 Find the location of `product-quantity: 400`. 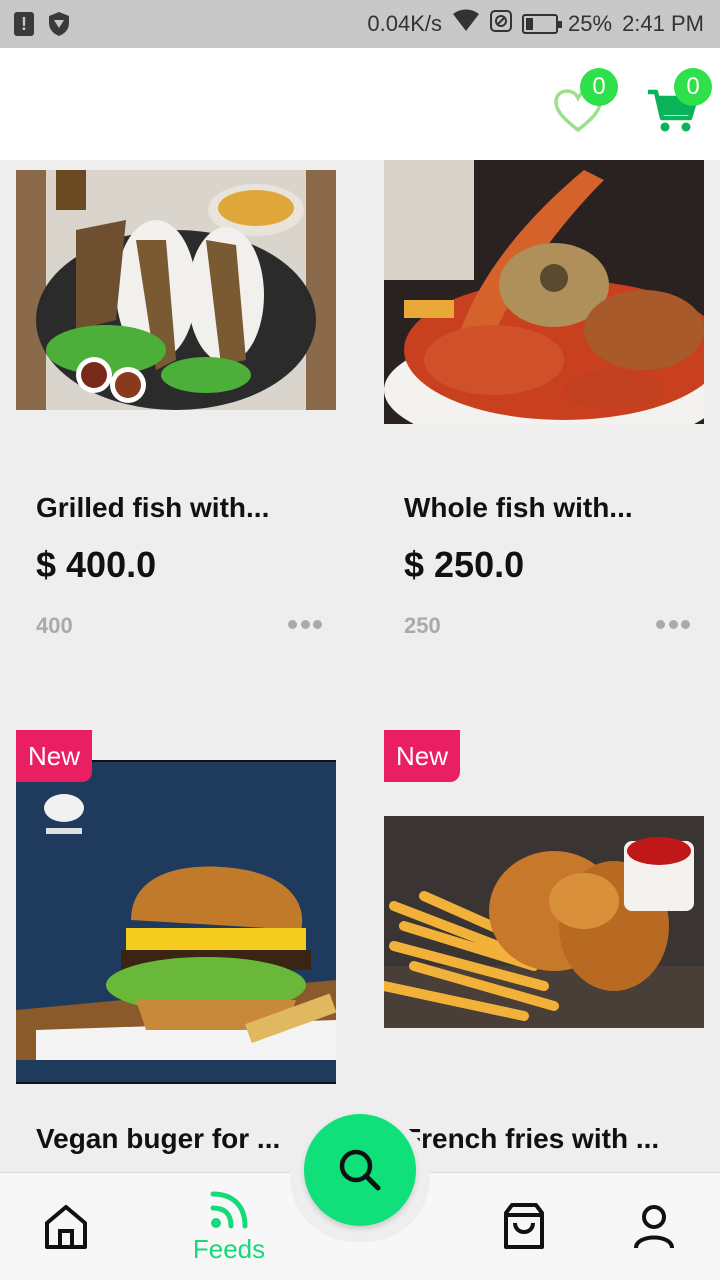

product-quantity: 400 is located at coordinates (54, 625).